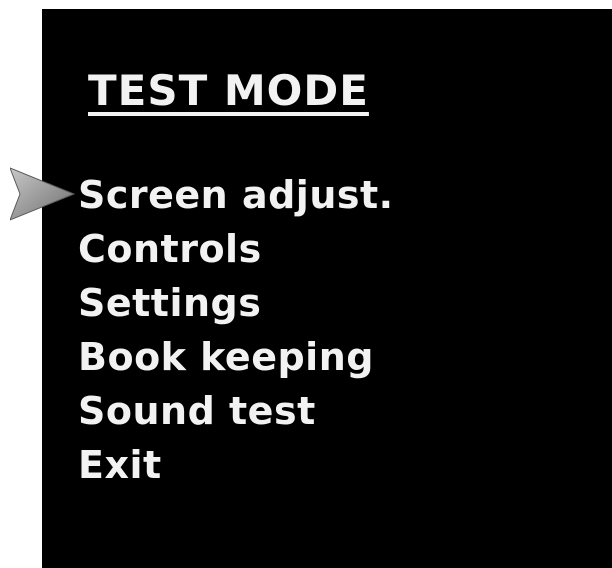 The width and height of the screenshot is (612, 568). What do you see at coordinates (236, 465) in the screenshot?
I see `menu-item-exit: Exit` at bounding box center [236, 465].